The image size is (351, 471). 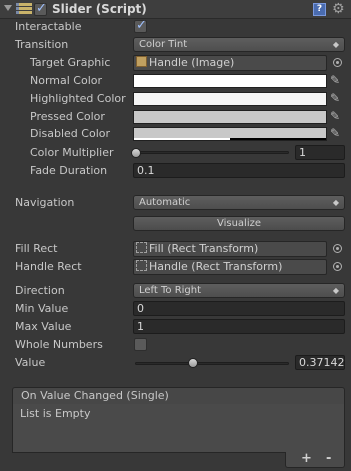 I want to click on alpha-bar-black, so click(x=278, y=139).